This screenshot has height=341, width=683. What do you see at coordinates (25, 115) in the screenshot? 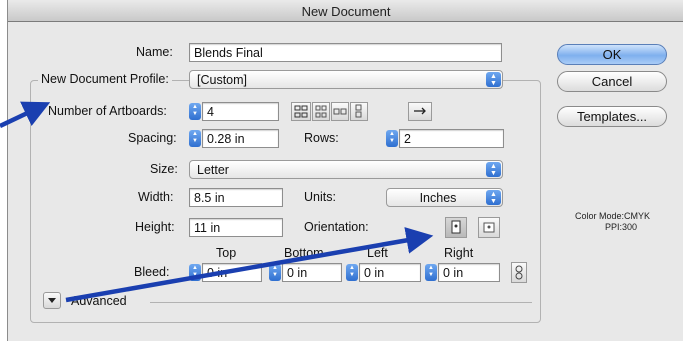
I see `arrow-to-artboards` at bounding box center [25, 115].